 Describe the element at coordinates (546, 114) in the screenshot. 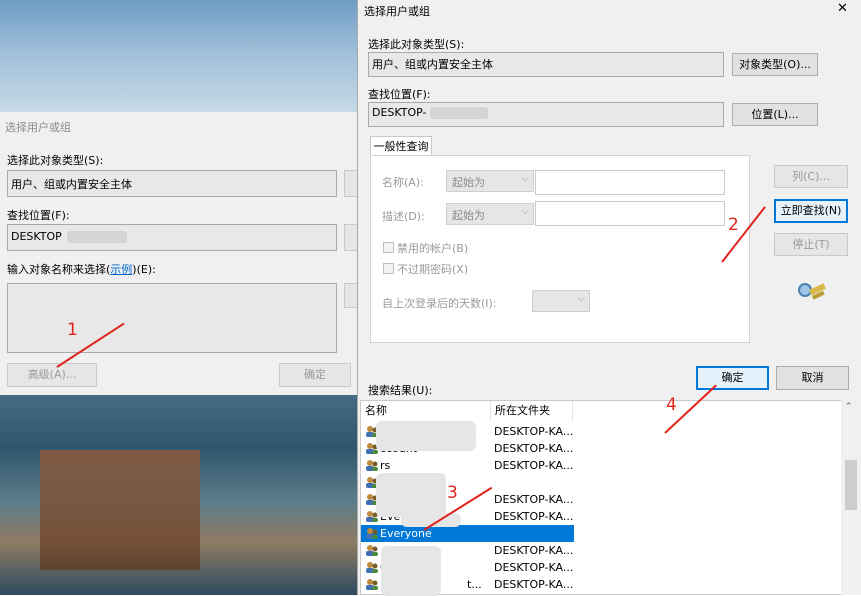

I see `location-field: DESKTOP-` at that location.